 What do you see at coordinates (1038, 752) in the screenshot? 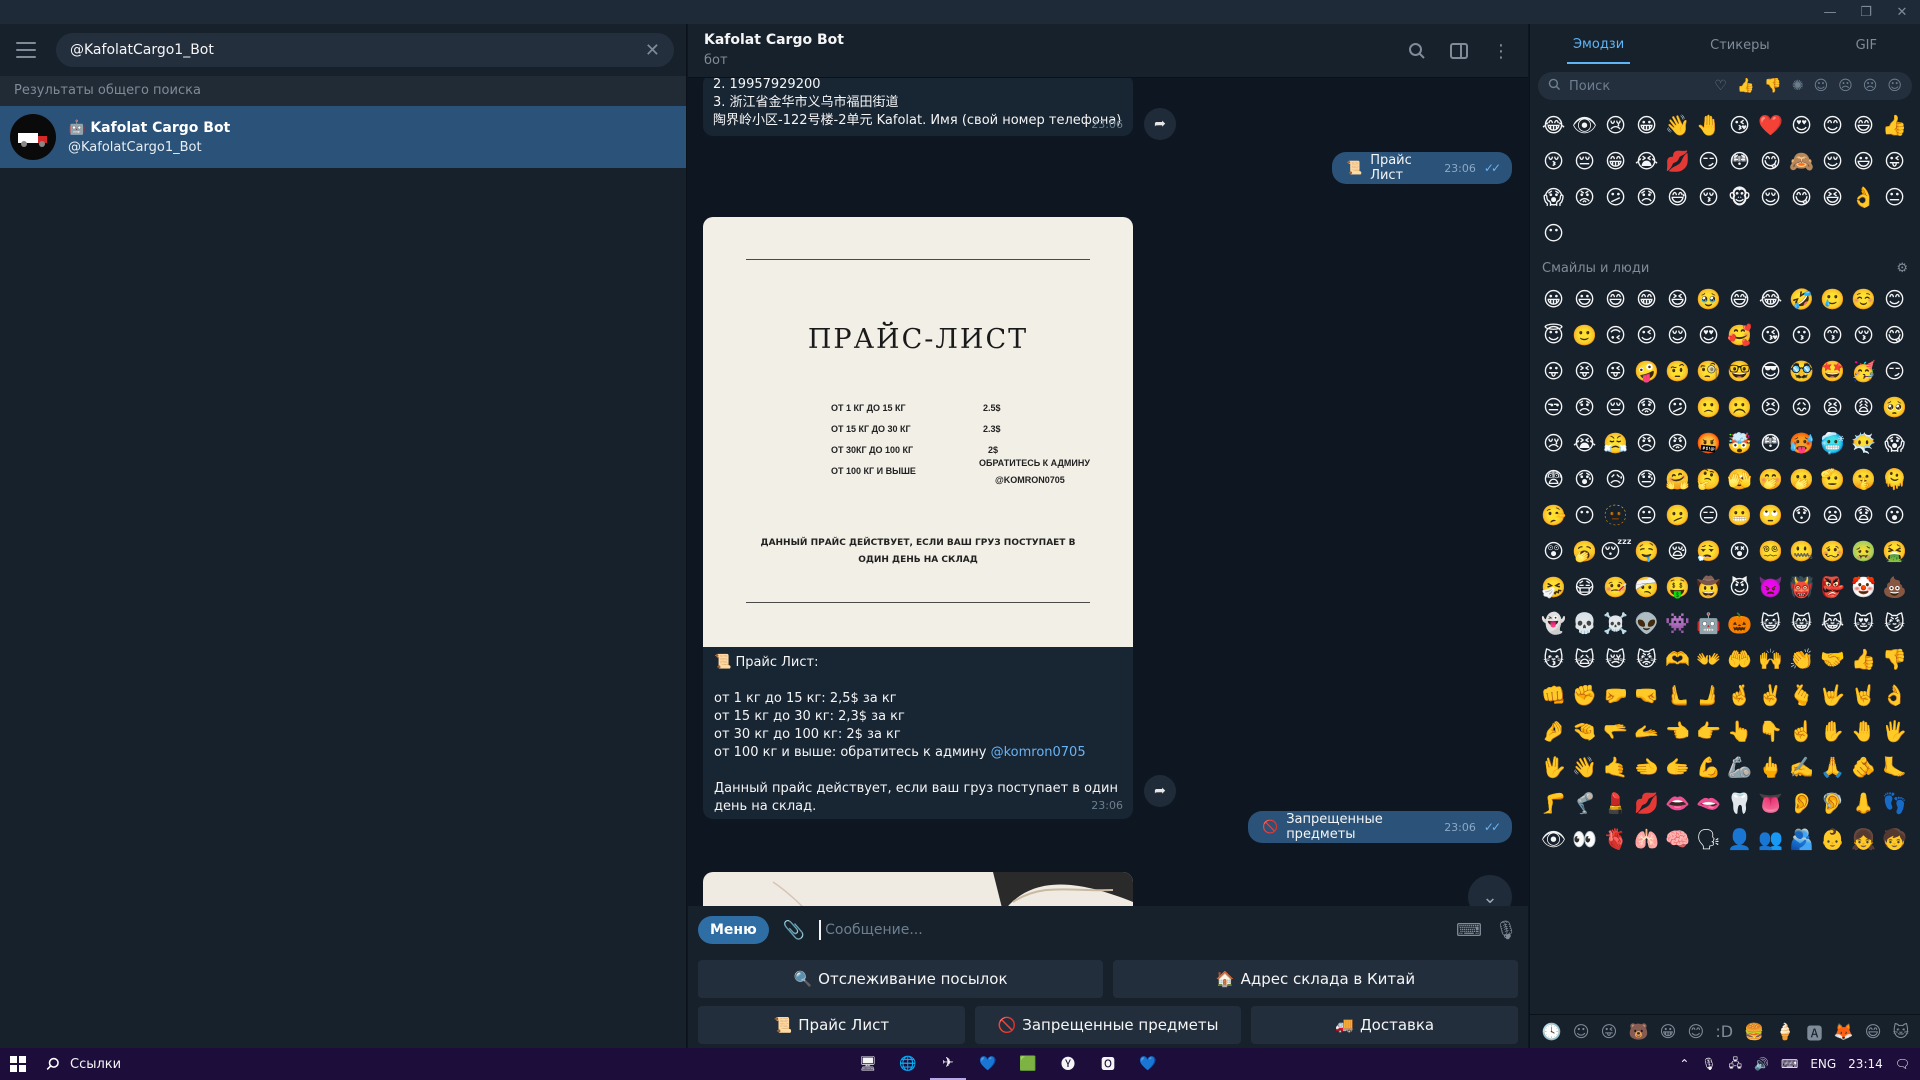
I see `admin-link: @komron0705` at bounding box center [1038, 752].